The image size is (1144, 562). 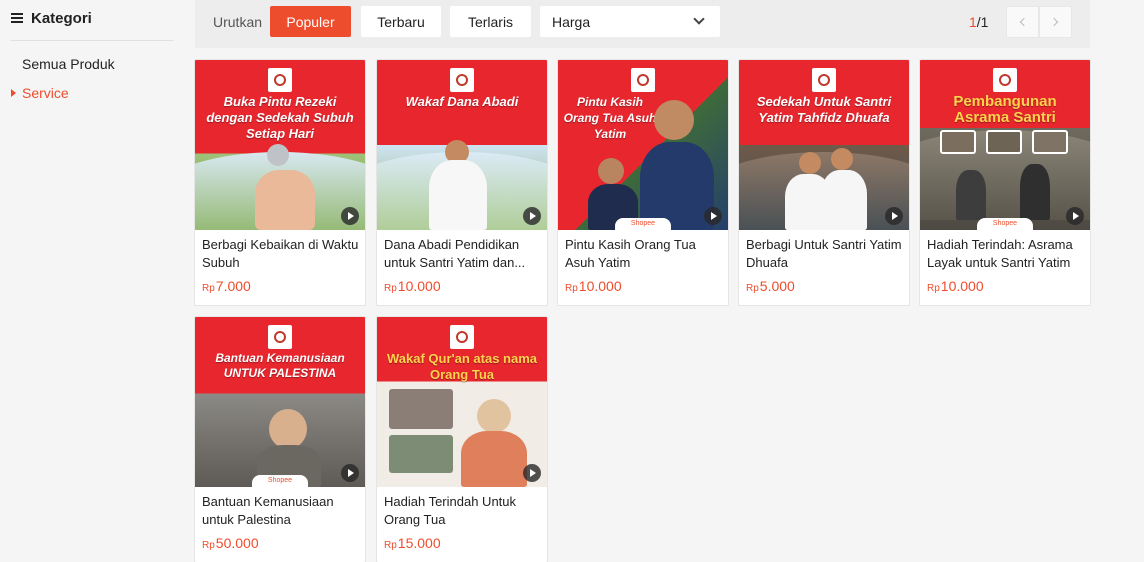 What do you see at coordinates (17, 18) in the screenshot?
I see `list-icon` at bounding box center [17, 18].